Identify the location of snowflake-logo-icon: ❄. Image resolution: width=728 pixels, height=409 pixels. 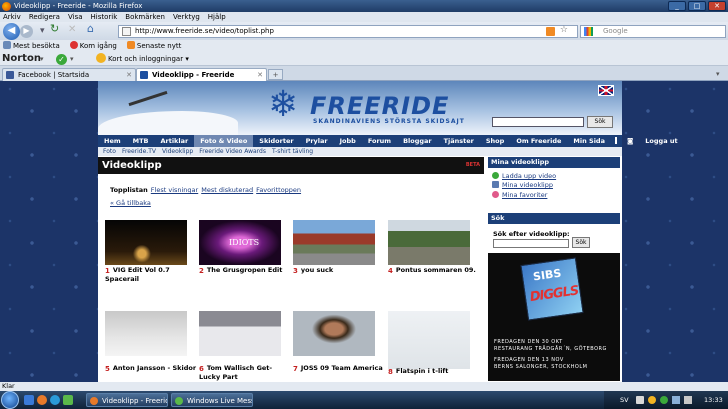
(283, 105).